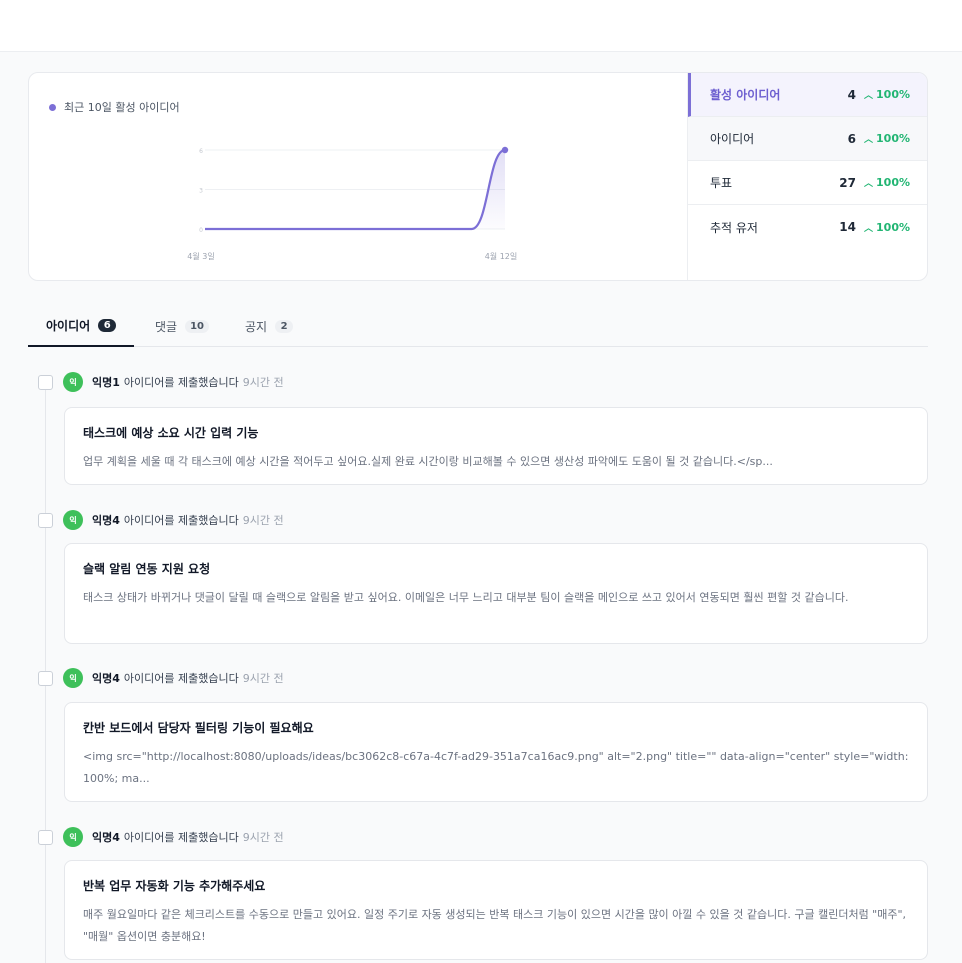 This screenshot has width=962, height=963. I want to click on feed-entry-header: 익 익명1 아이디어를 제출했습니다 9시간 전, so click(161, 382).